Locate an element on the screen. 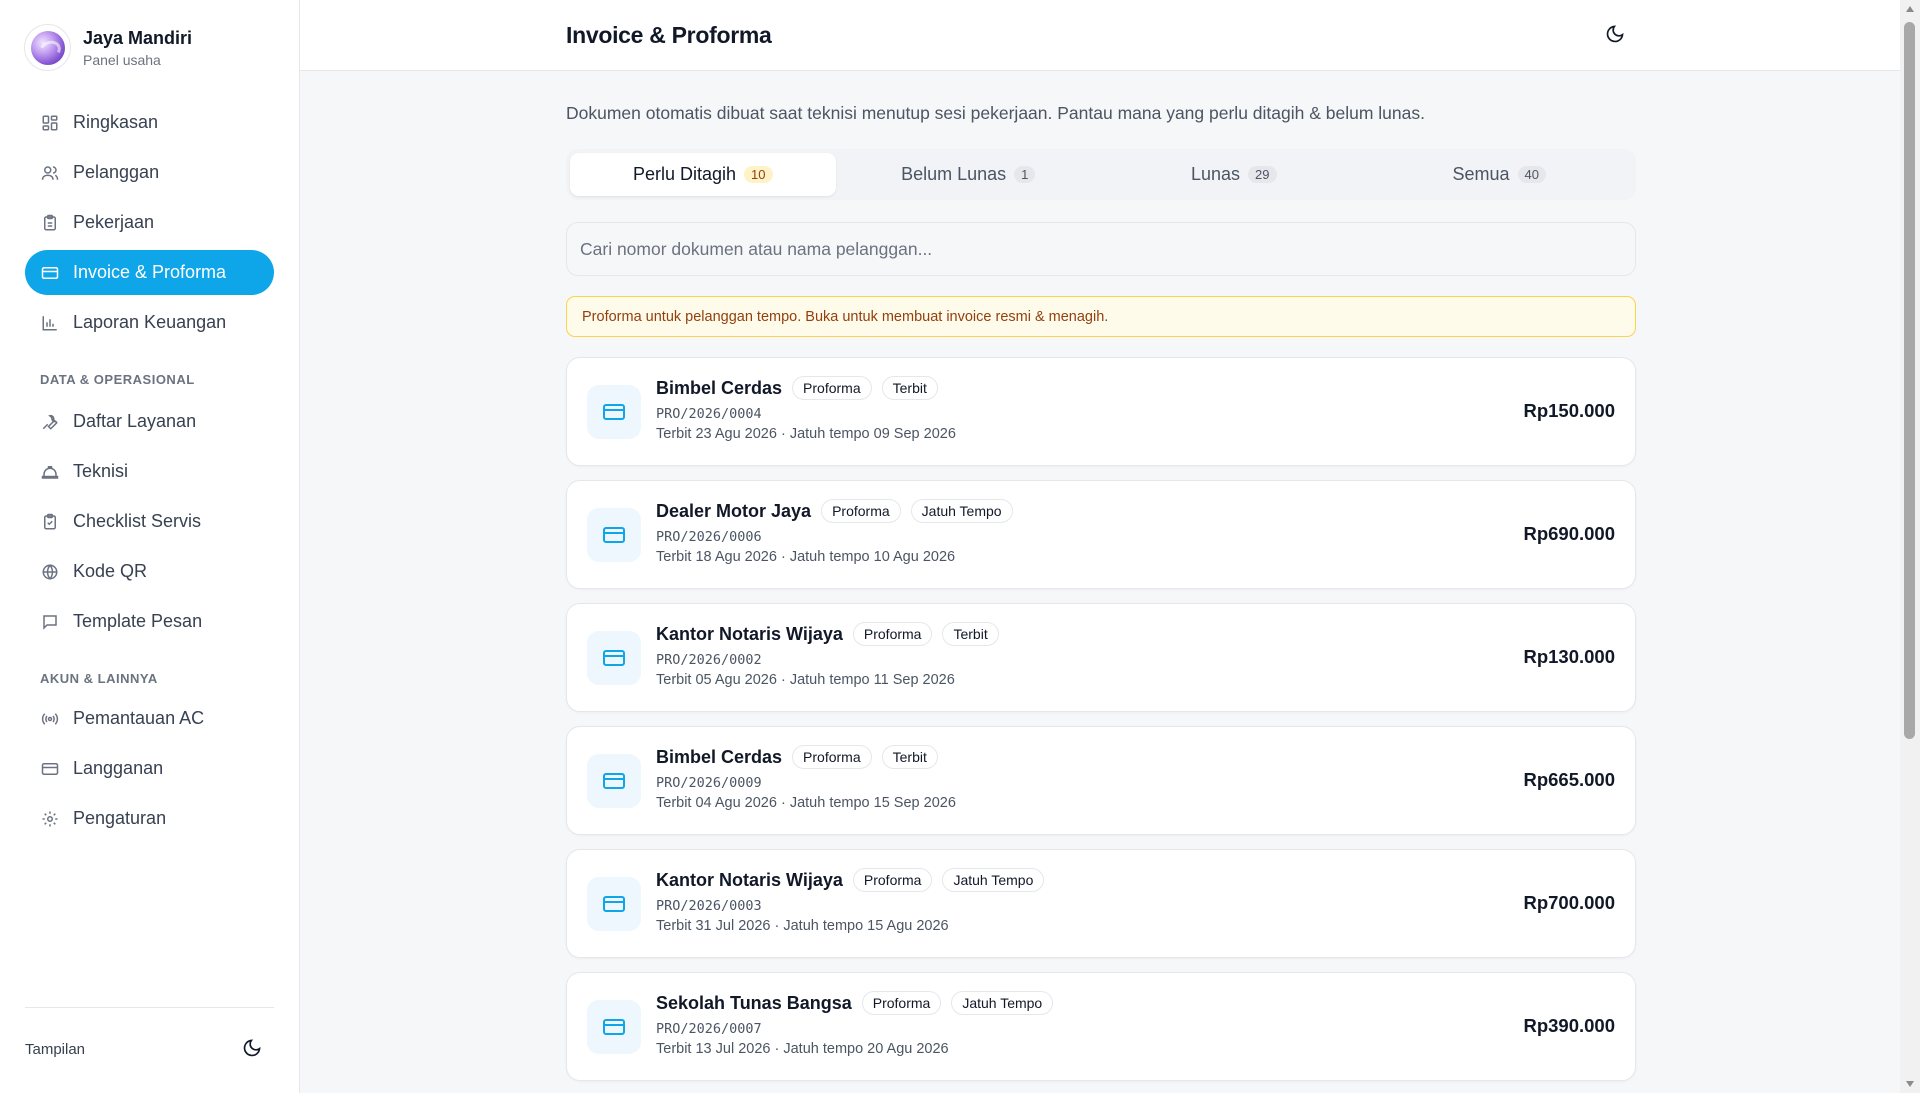 The height and width of the screenshot is (1093, 1920). page-scrollbar is located at coordinates (1910, 546).